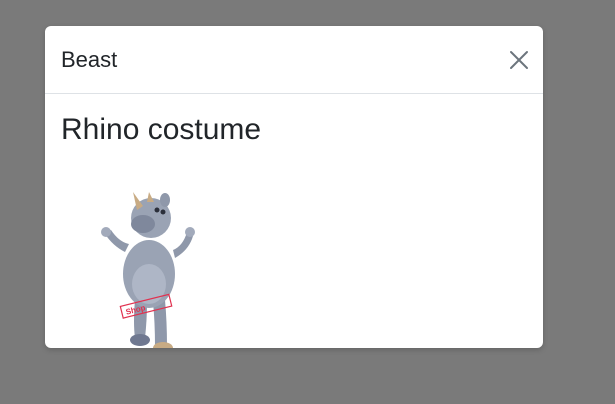  Describe the element at coordinates (148, 270) in the screenshot. I see `rhino-costume-image: Shop` at that location.